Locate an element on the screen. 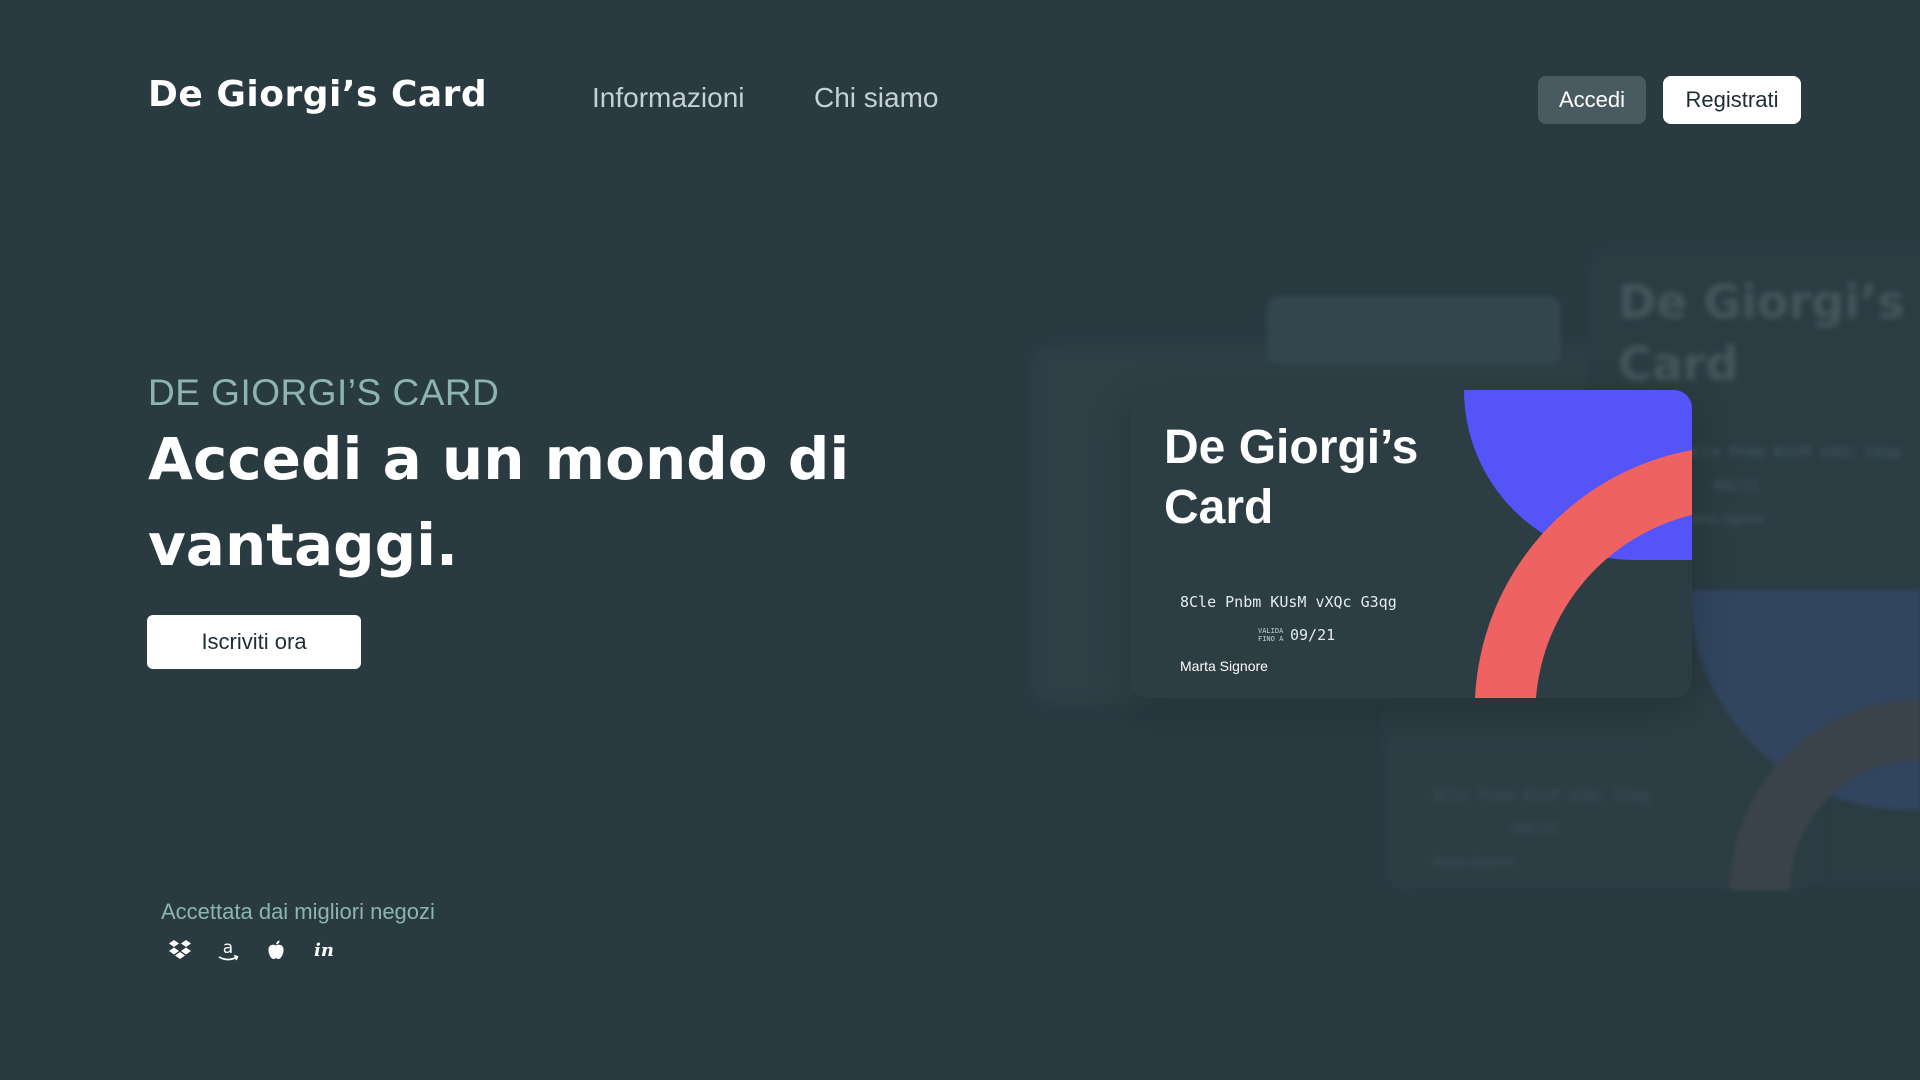 This screenshot has height=1080, width=1920. register-button: Registrati is located at coordinates (1732, 100).